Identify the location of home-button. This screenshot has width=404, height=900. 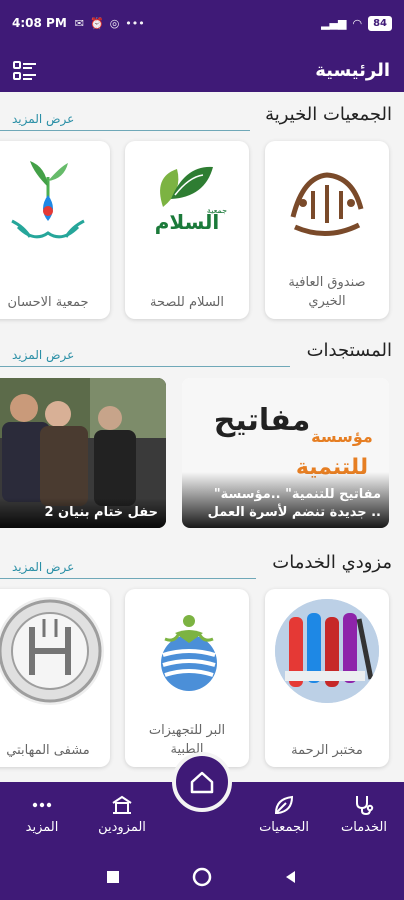
(202, 782).